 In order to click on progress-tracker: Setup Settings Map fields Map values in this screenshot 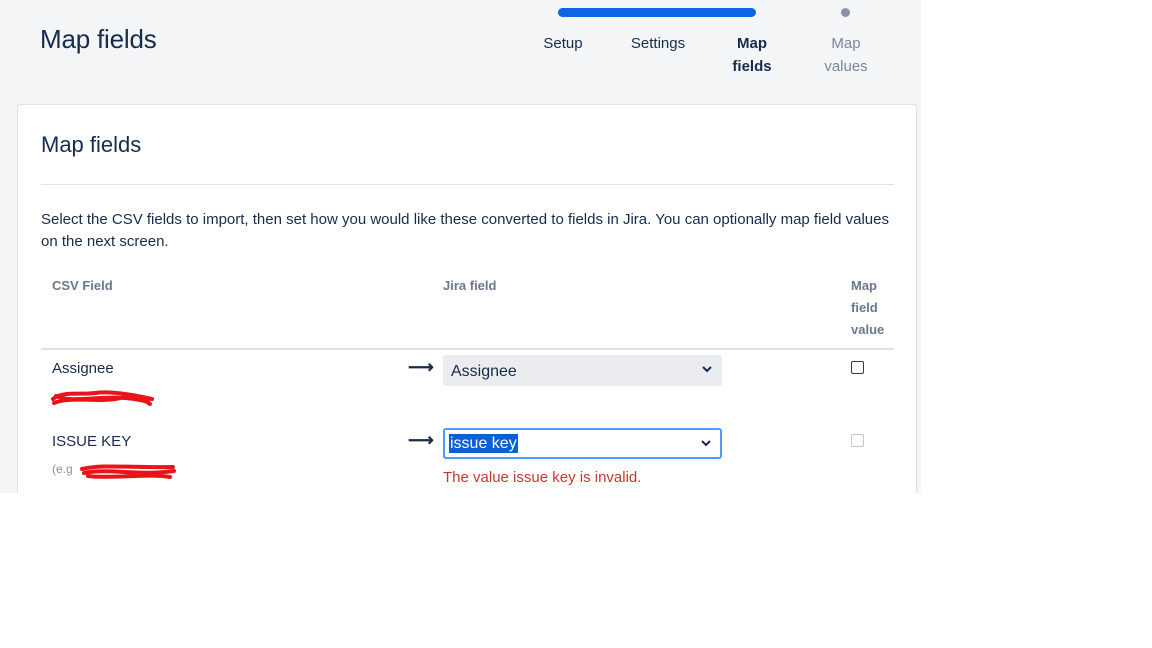, I will do `click(460, 50)`.